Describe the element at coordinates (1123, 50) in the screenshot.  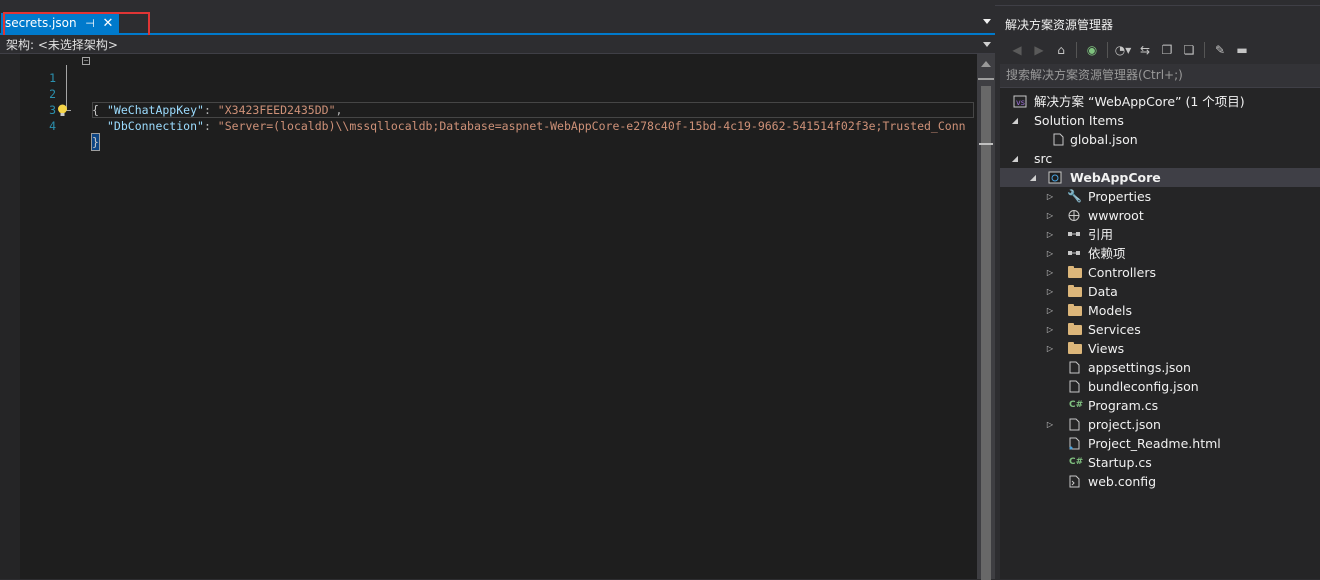
I see `history-icon: ◔▾` at that location.